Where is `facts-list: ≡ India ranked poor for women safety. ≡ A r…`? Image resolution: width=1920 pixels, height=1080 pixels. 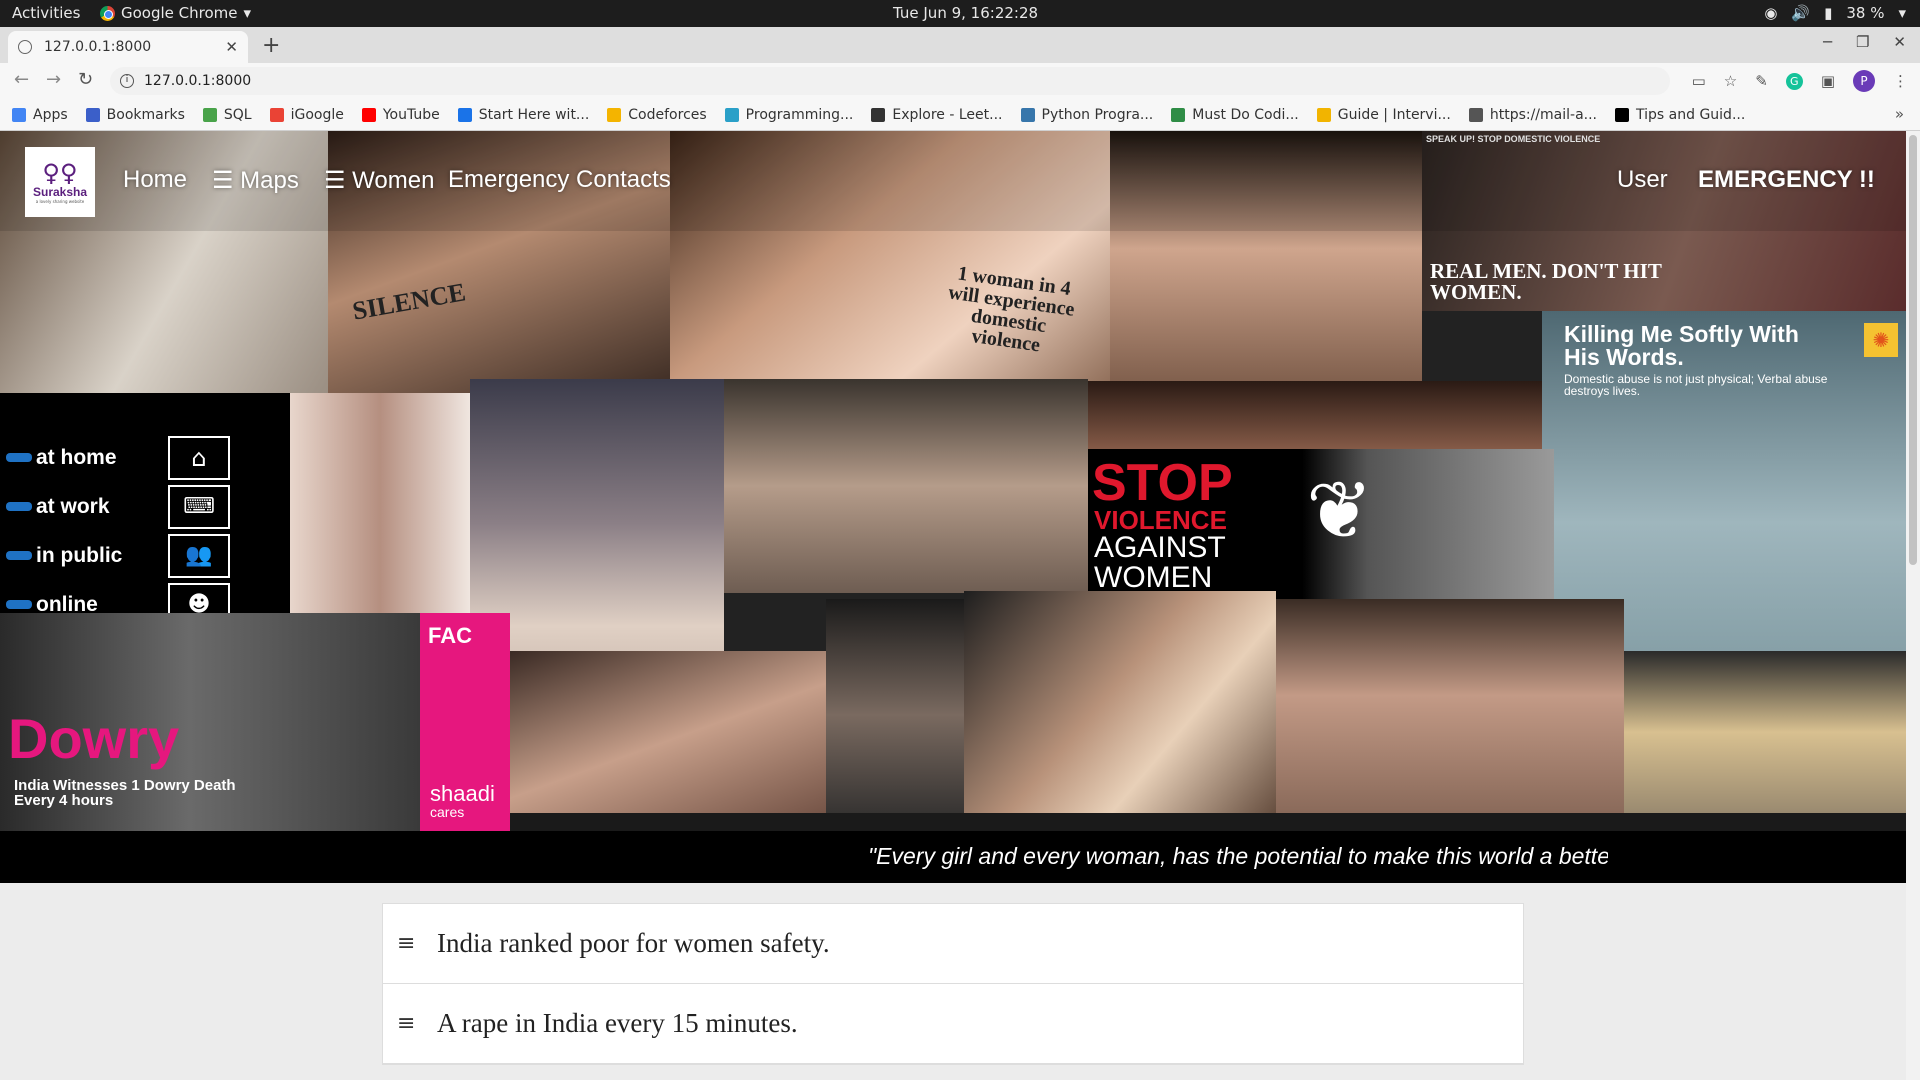
facts-list: ≡ India ranked poor for women safety. ≡ A r… is located at coordinates (953, 984).